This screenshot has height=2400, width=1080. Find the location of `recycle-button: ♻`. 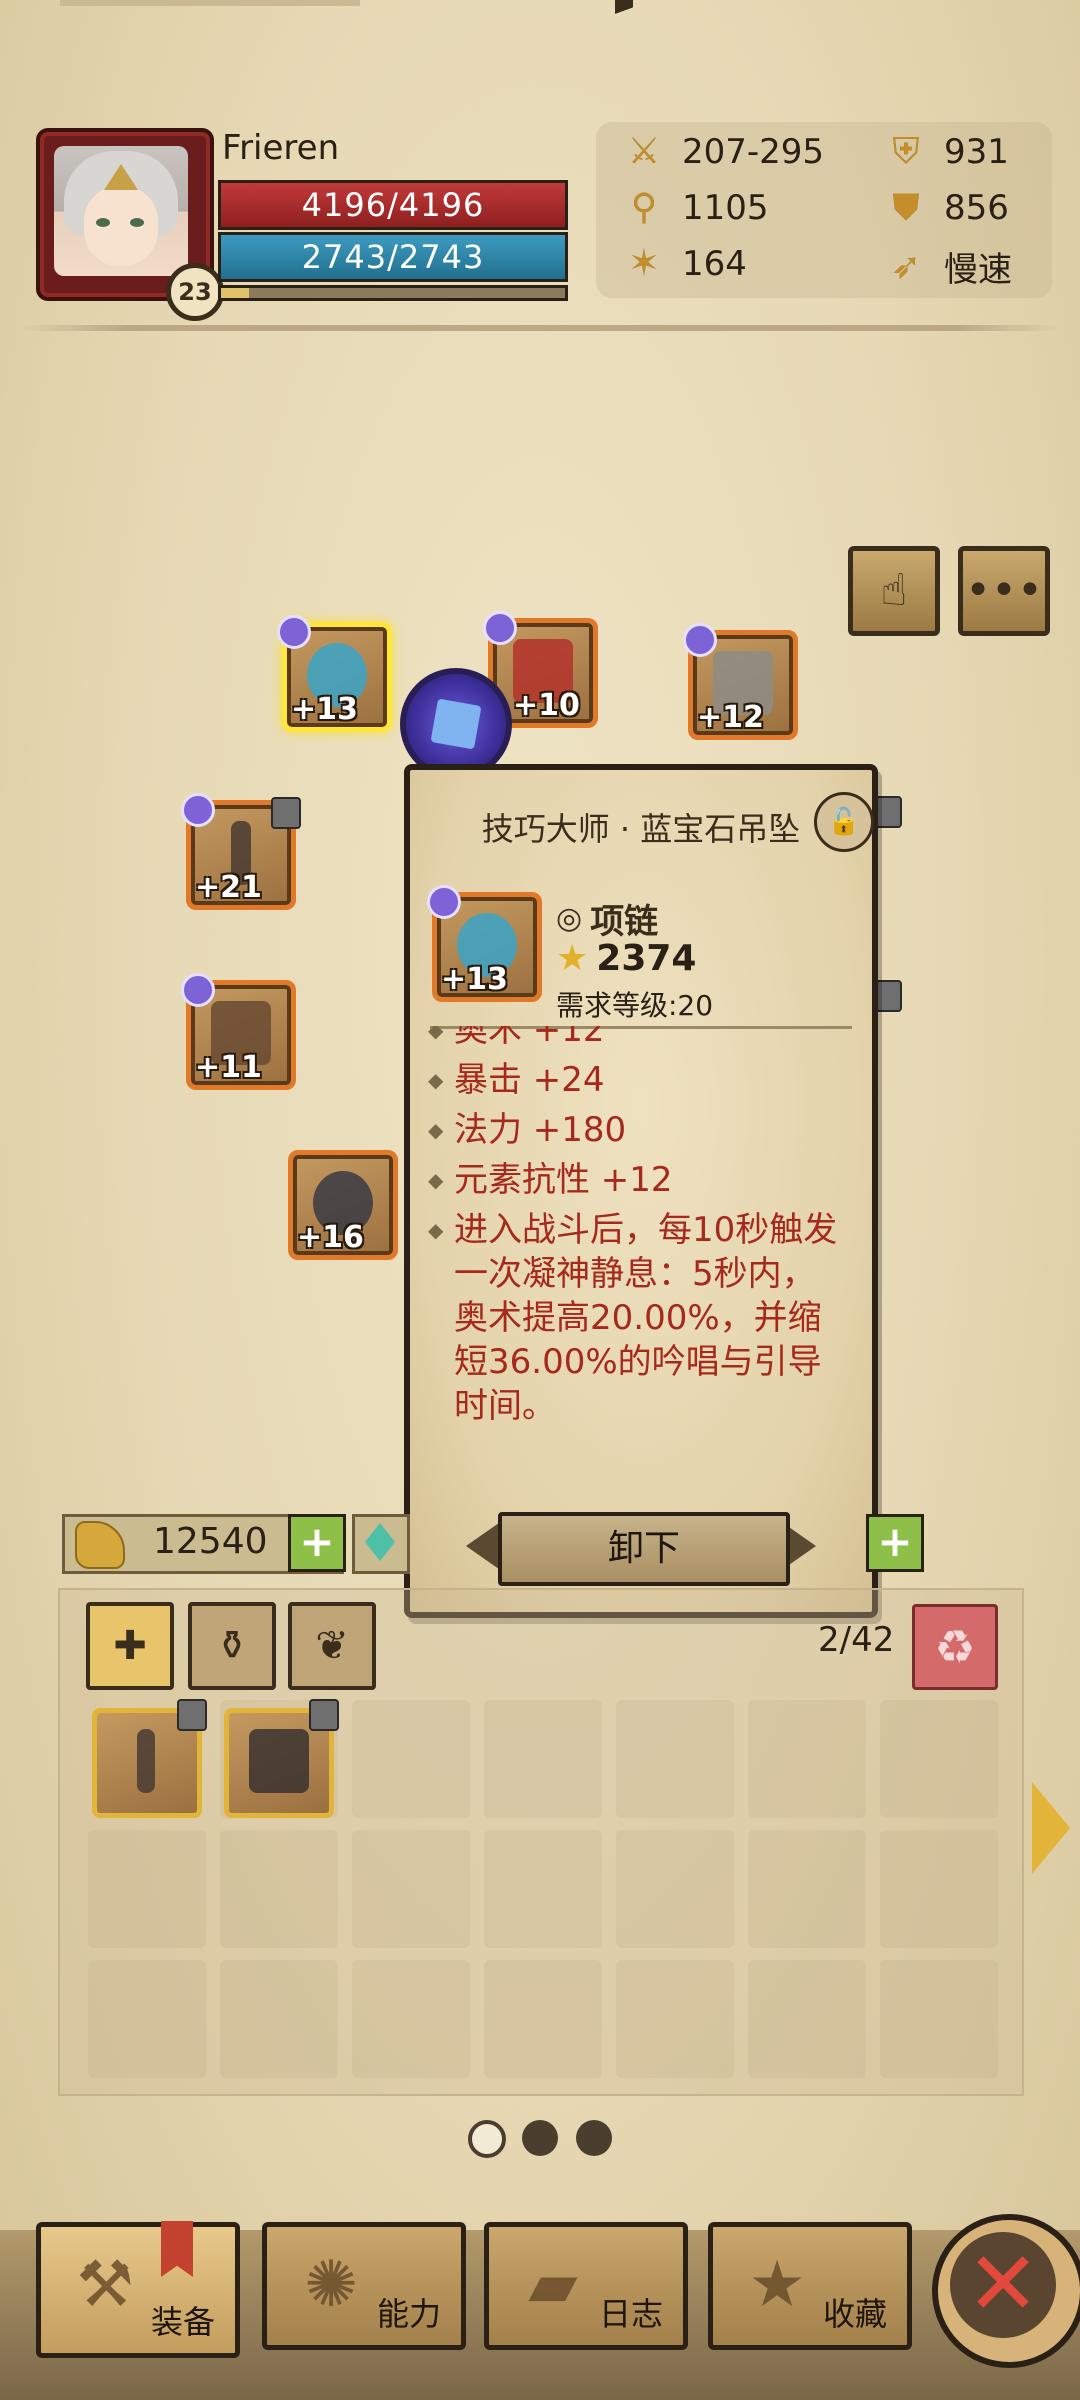

recycle-button: ♻ is located at coordinates (955, 1647).